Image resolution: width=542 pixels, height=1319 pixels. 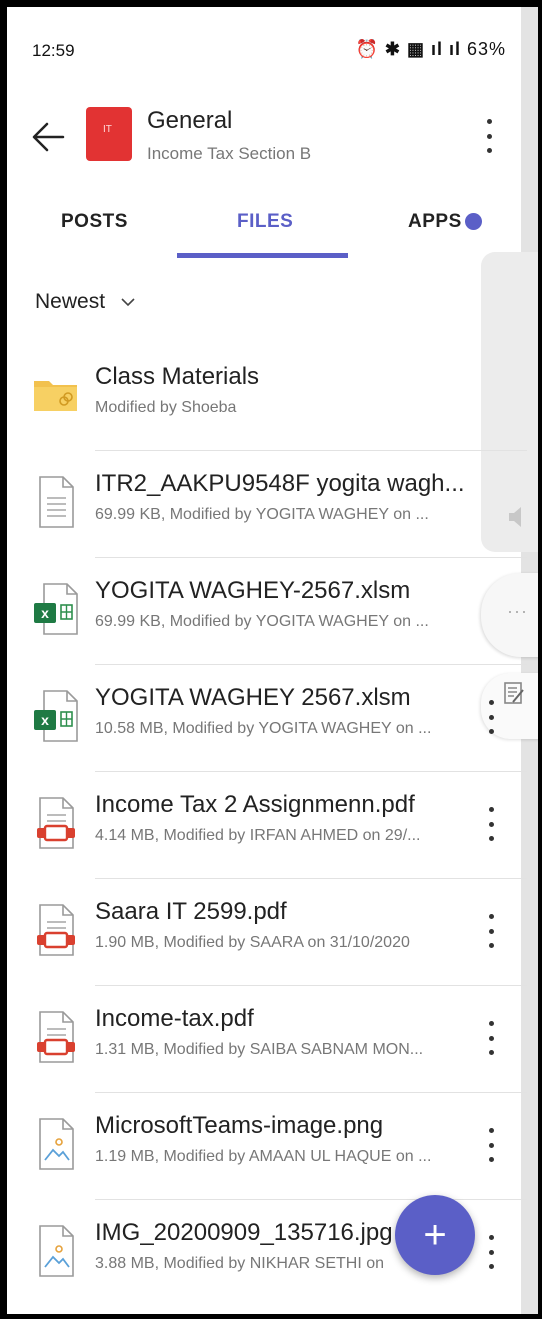 I want to click on sort-label: Newest, so click(x=70, y=301).